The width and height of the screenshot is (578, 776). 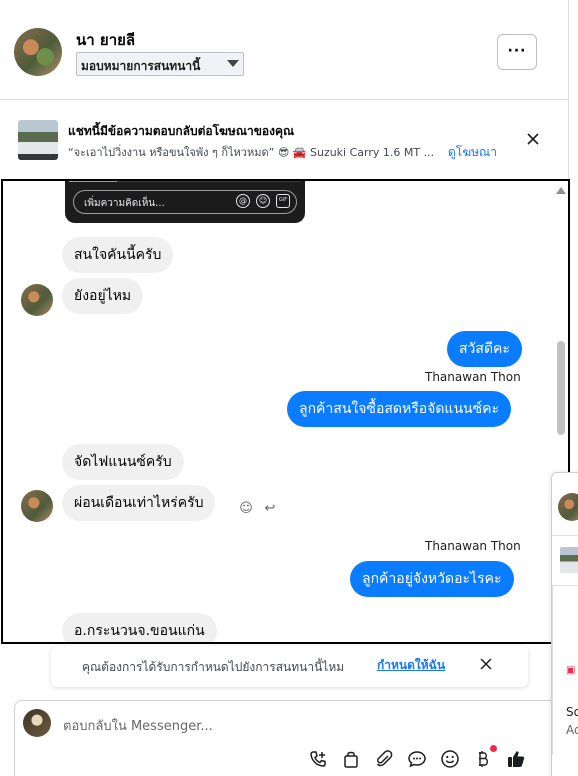 What do you see at coordinates (139, 503) in the screenshot?
I see `message-bubble: ผ่อนเดือนเท่าไหร่ครับ` at bounding box center [139, 503].